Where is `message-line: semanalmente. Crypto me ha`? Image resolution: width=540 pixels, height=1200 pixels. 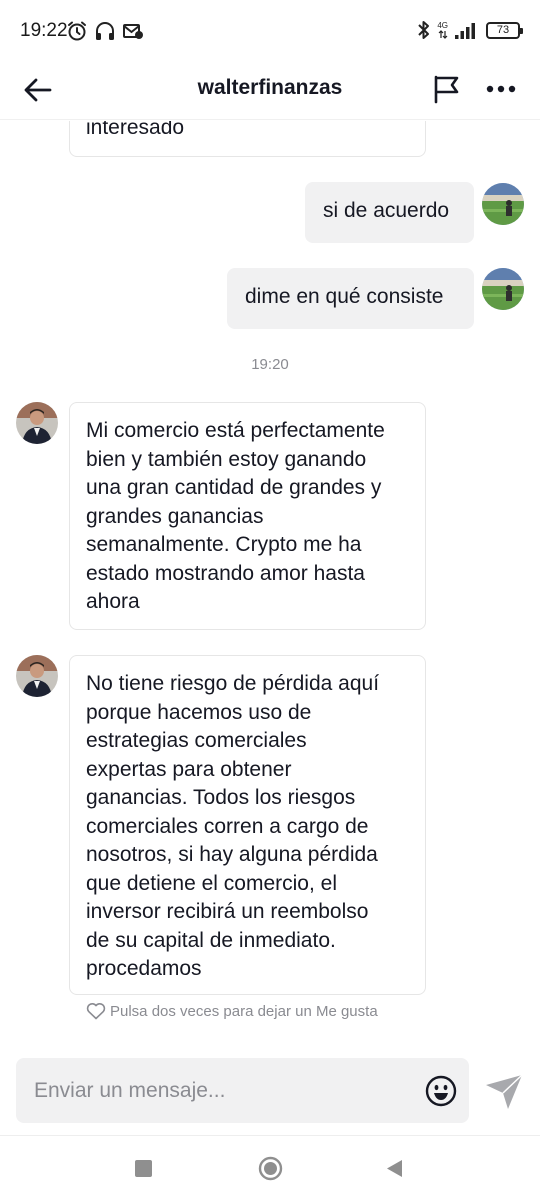
message-line: semanalmente. Crypto me ha is located at coordinates (224, 544).